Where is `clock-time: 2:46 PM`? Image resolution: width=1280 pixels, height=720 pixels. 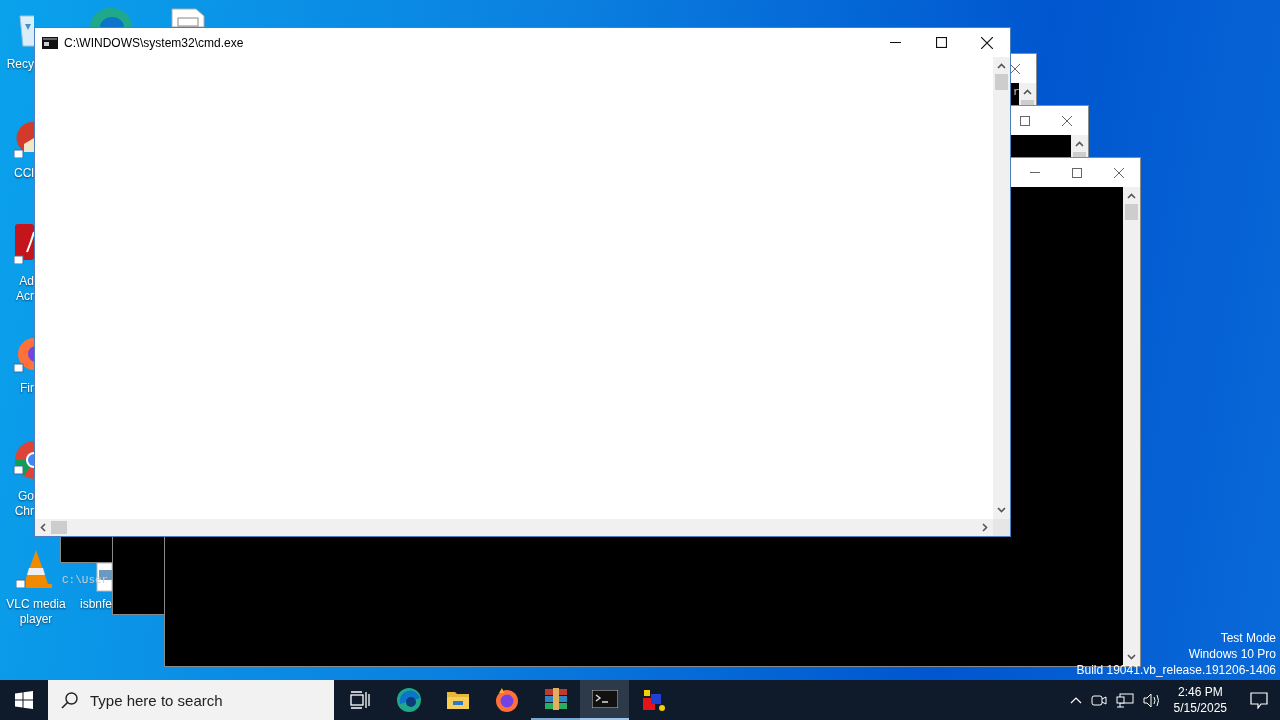
clock-time: 2:46 PM is located at coordinates (1200, 692).